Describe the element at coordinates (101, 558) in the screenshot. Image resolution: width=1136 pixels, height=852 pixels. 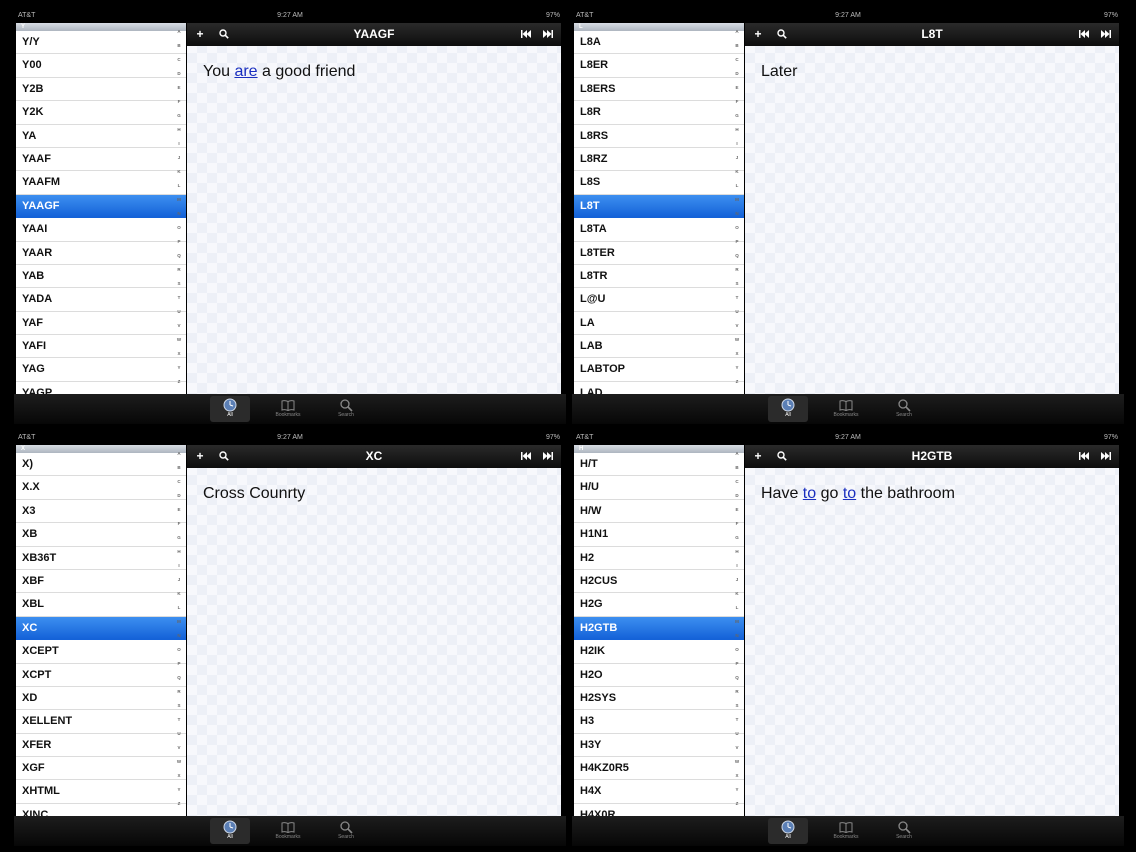
I see `list-item: XB36T` at that location.